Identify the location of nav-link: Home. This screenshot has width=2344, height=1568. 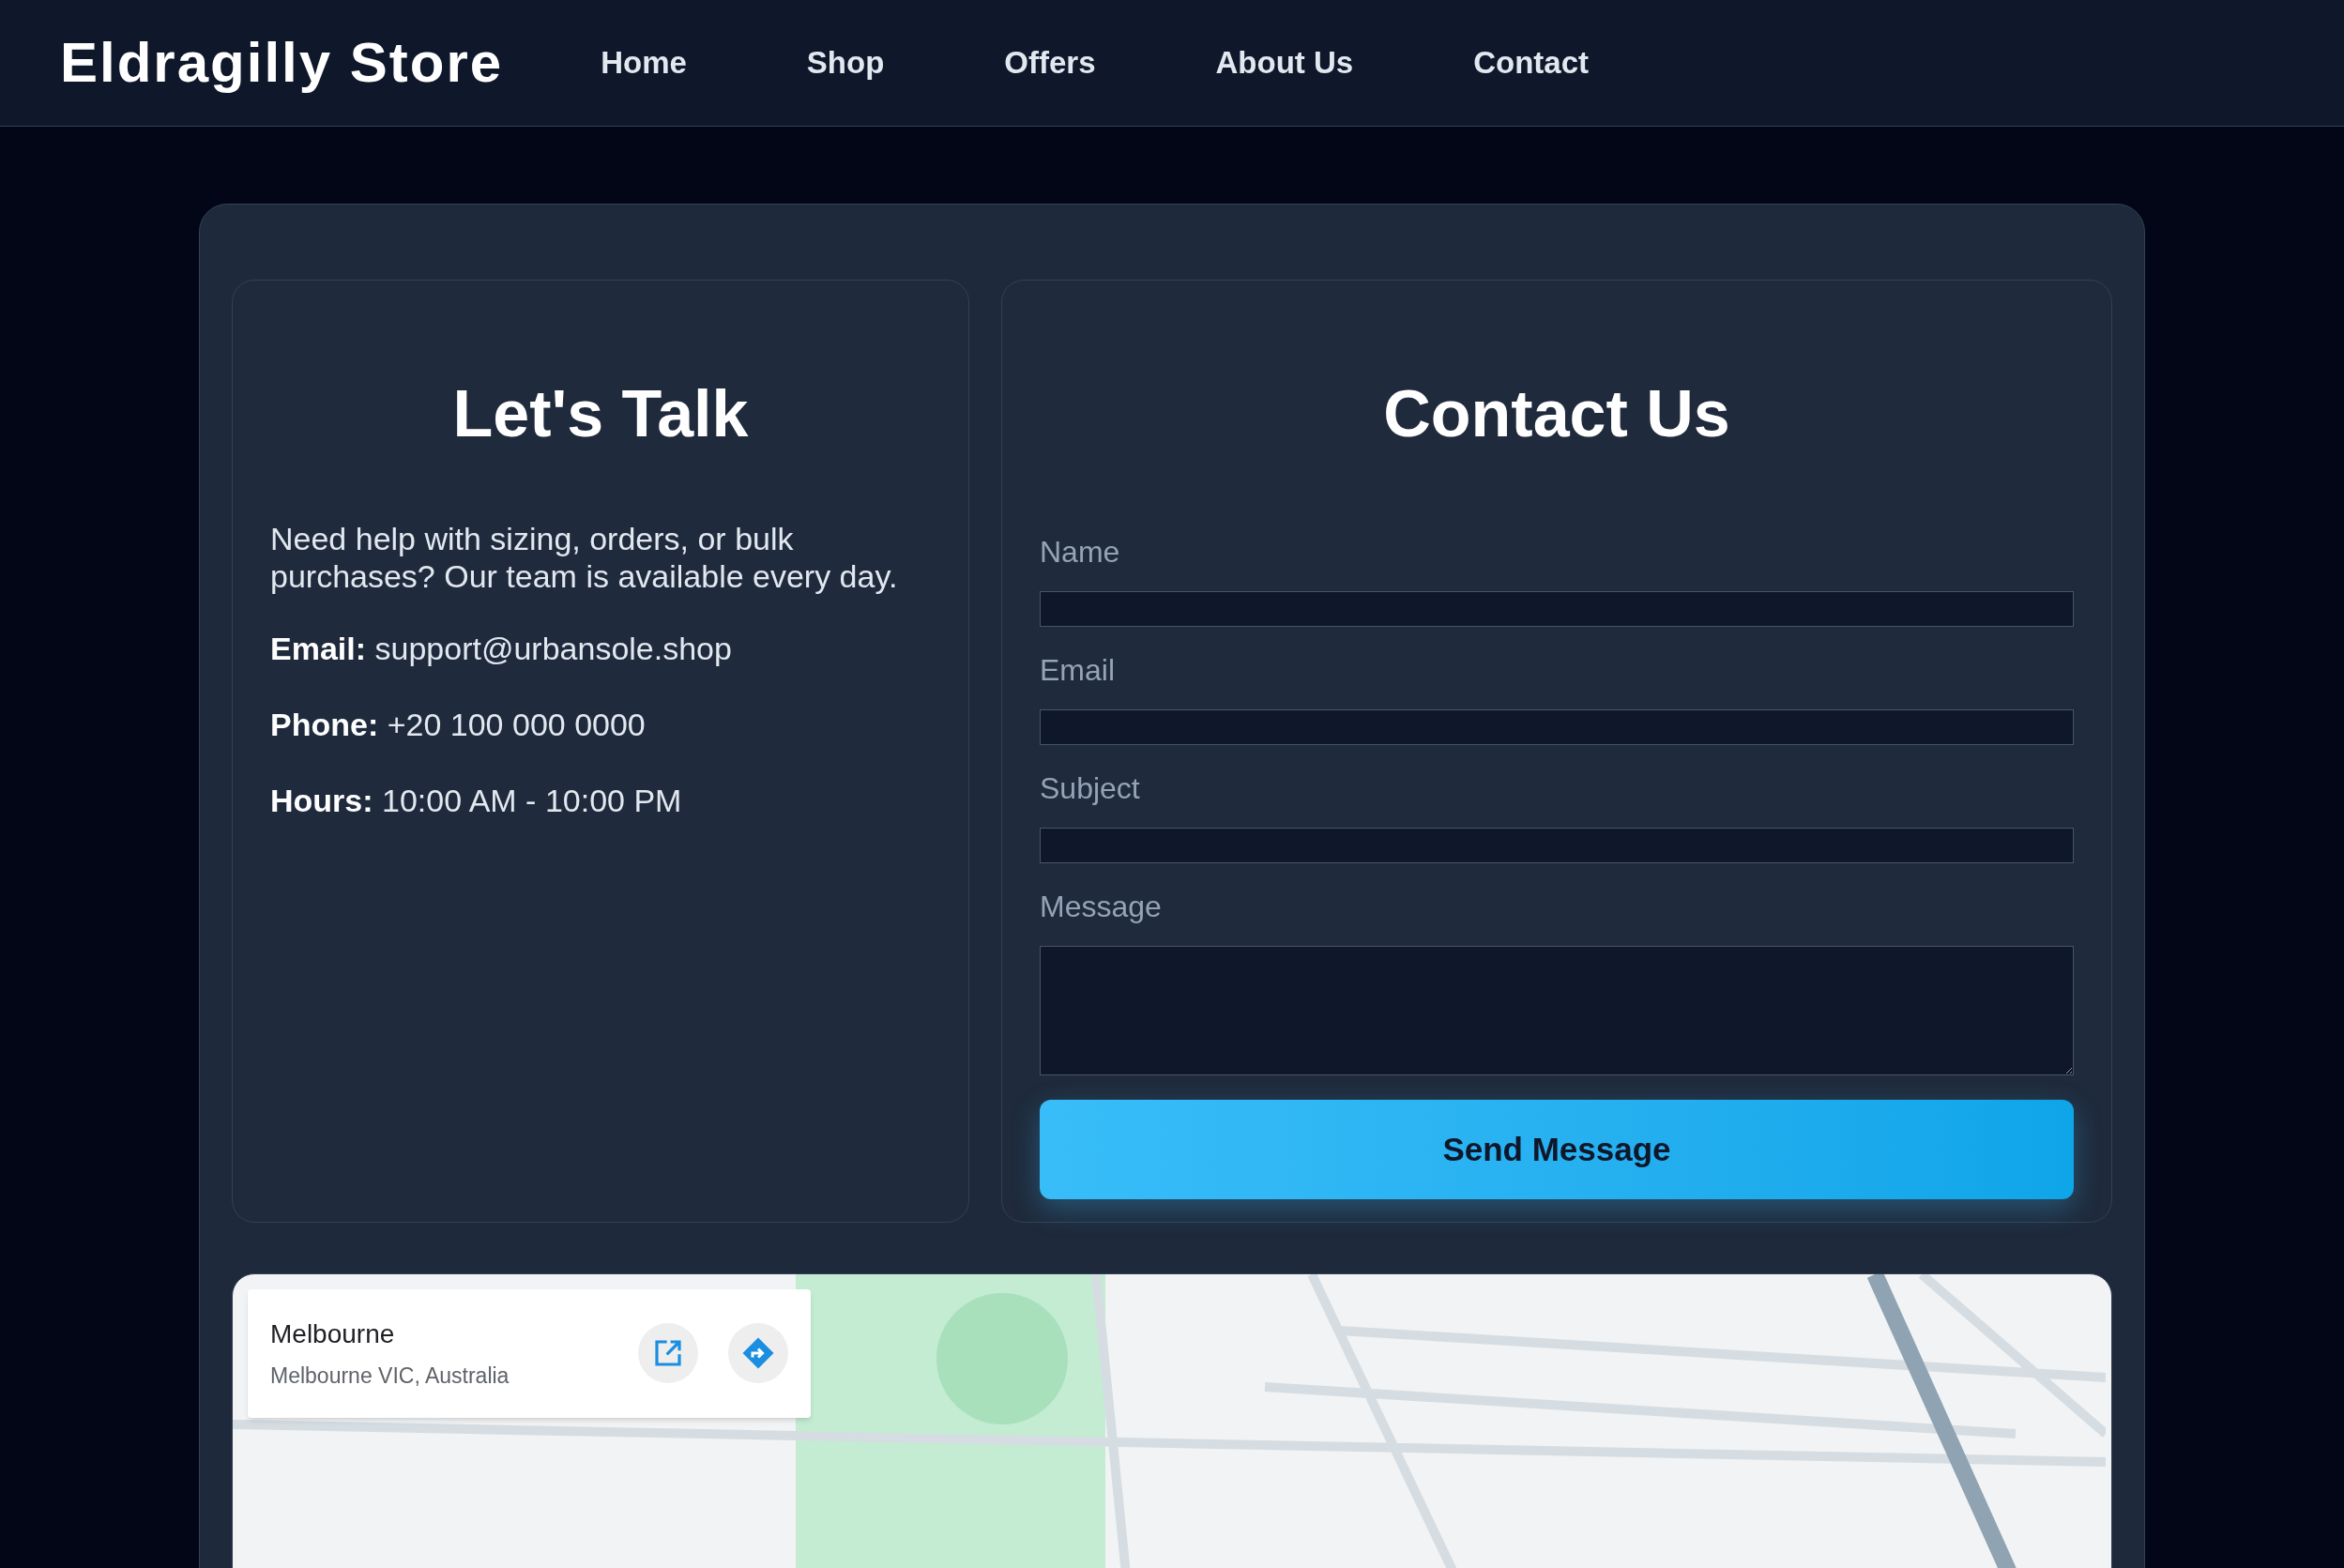
(643, 62).